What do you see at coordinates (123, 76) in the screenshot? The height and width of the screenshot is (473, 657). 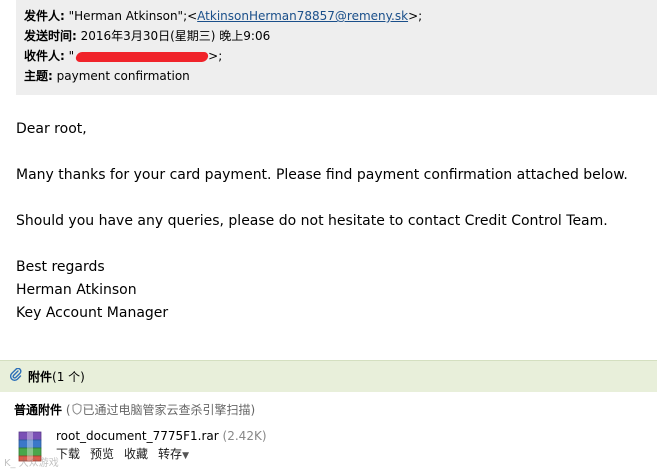 I see `subject-value: payment confirmation` at bounding box center [123, 76].